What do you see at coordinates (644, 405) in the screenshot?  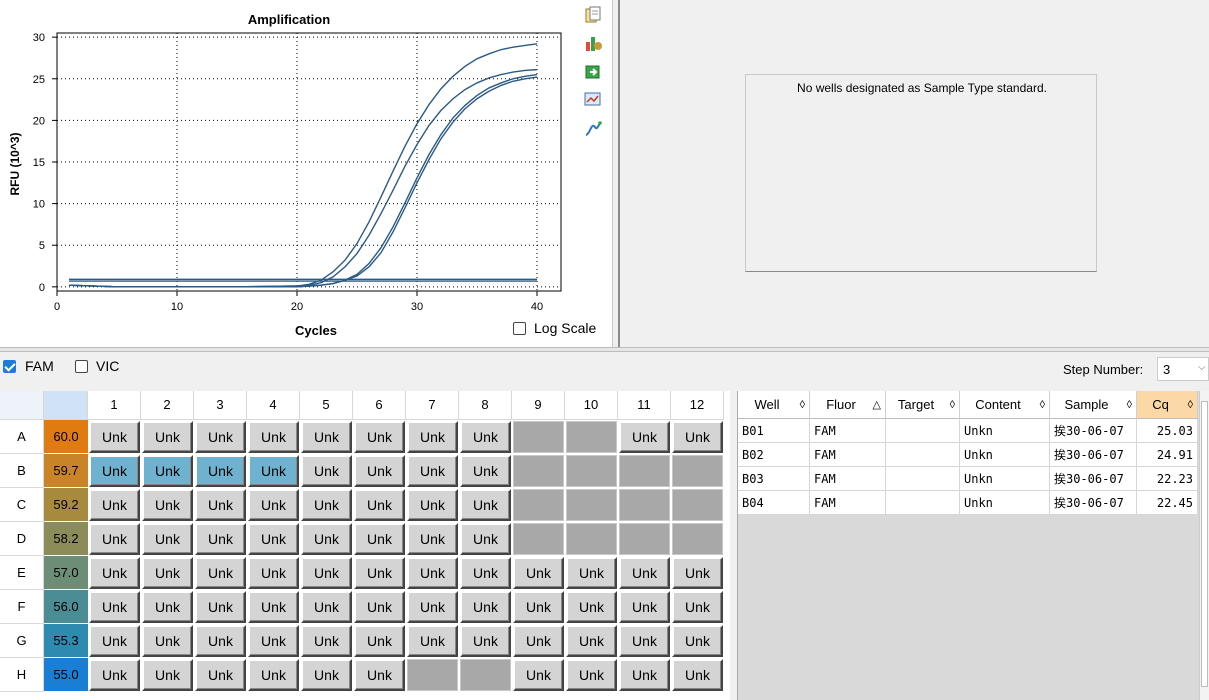 I see `plate-column-header: 11` at bounding box center [644, 405].